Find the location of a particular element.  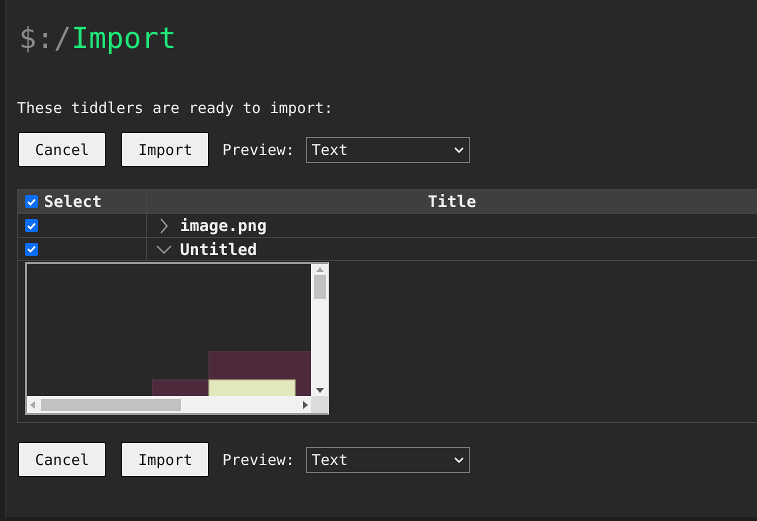

page-title: Import is located at coordinates (123, 38).